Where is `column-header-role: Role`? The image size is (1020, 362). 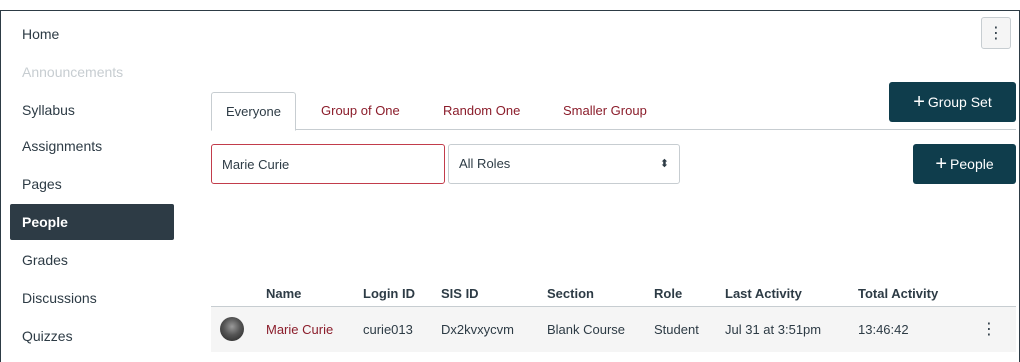
column-header-role: Role is located at coordinates (668, 293).